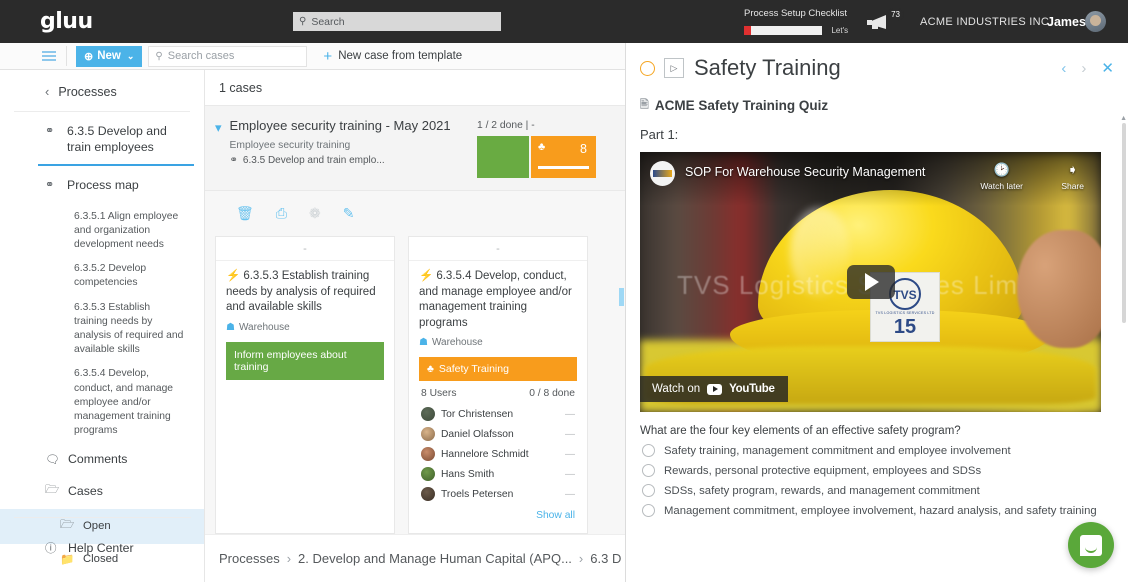  I want to click on watch-on-youtube-button: Watch on YouTube, so click(714, 389).